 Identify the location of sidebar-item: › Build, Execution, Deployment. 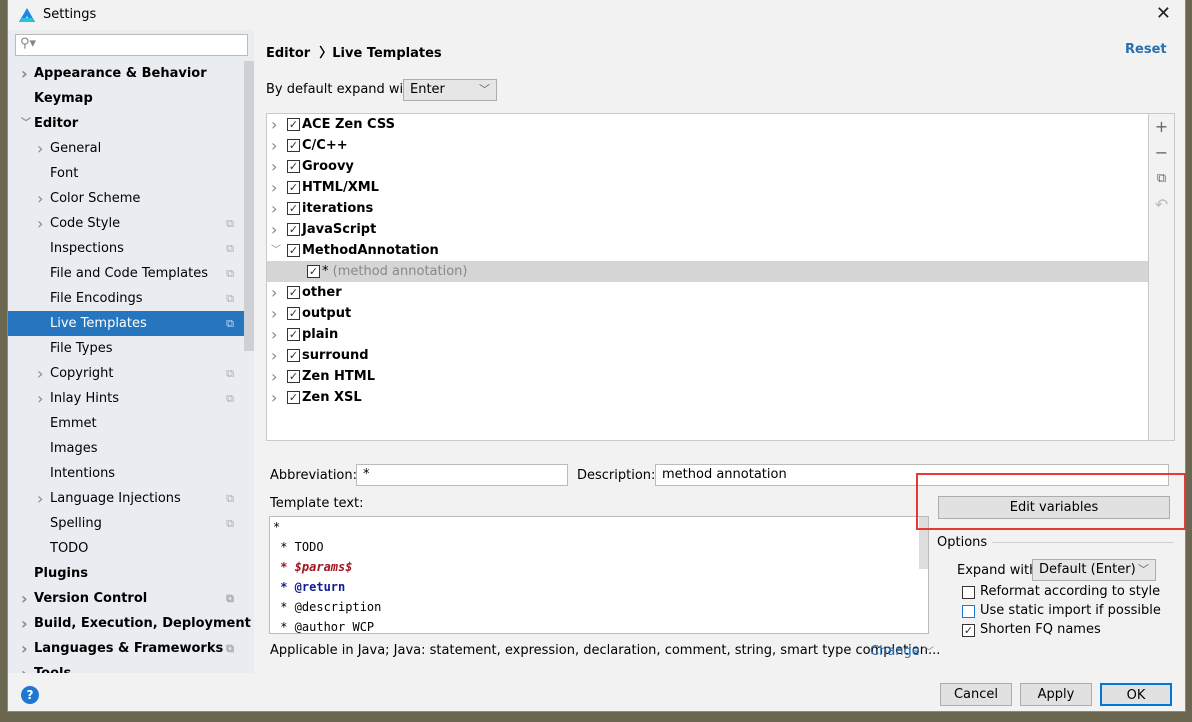
(129, 623).